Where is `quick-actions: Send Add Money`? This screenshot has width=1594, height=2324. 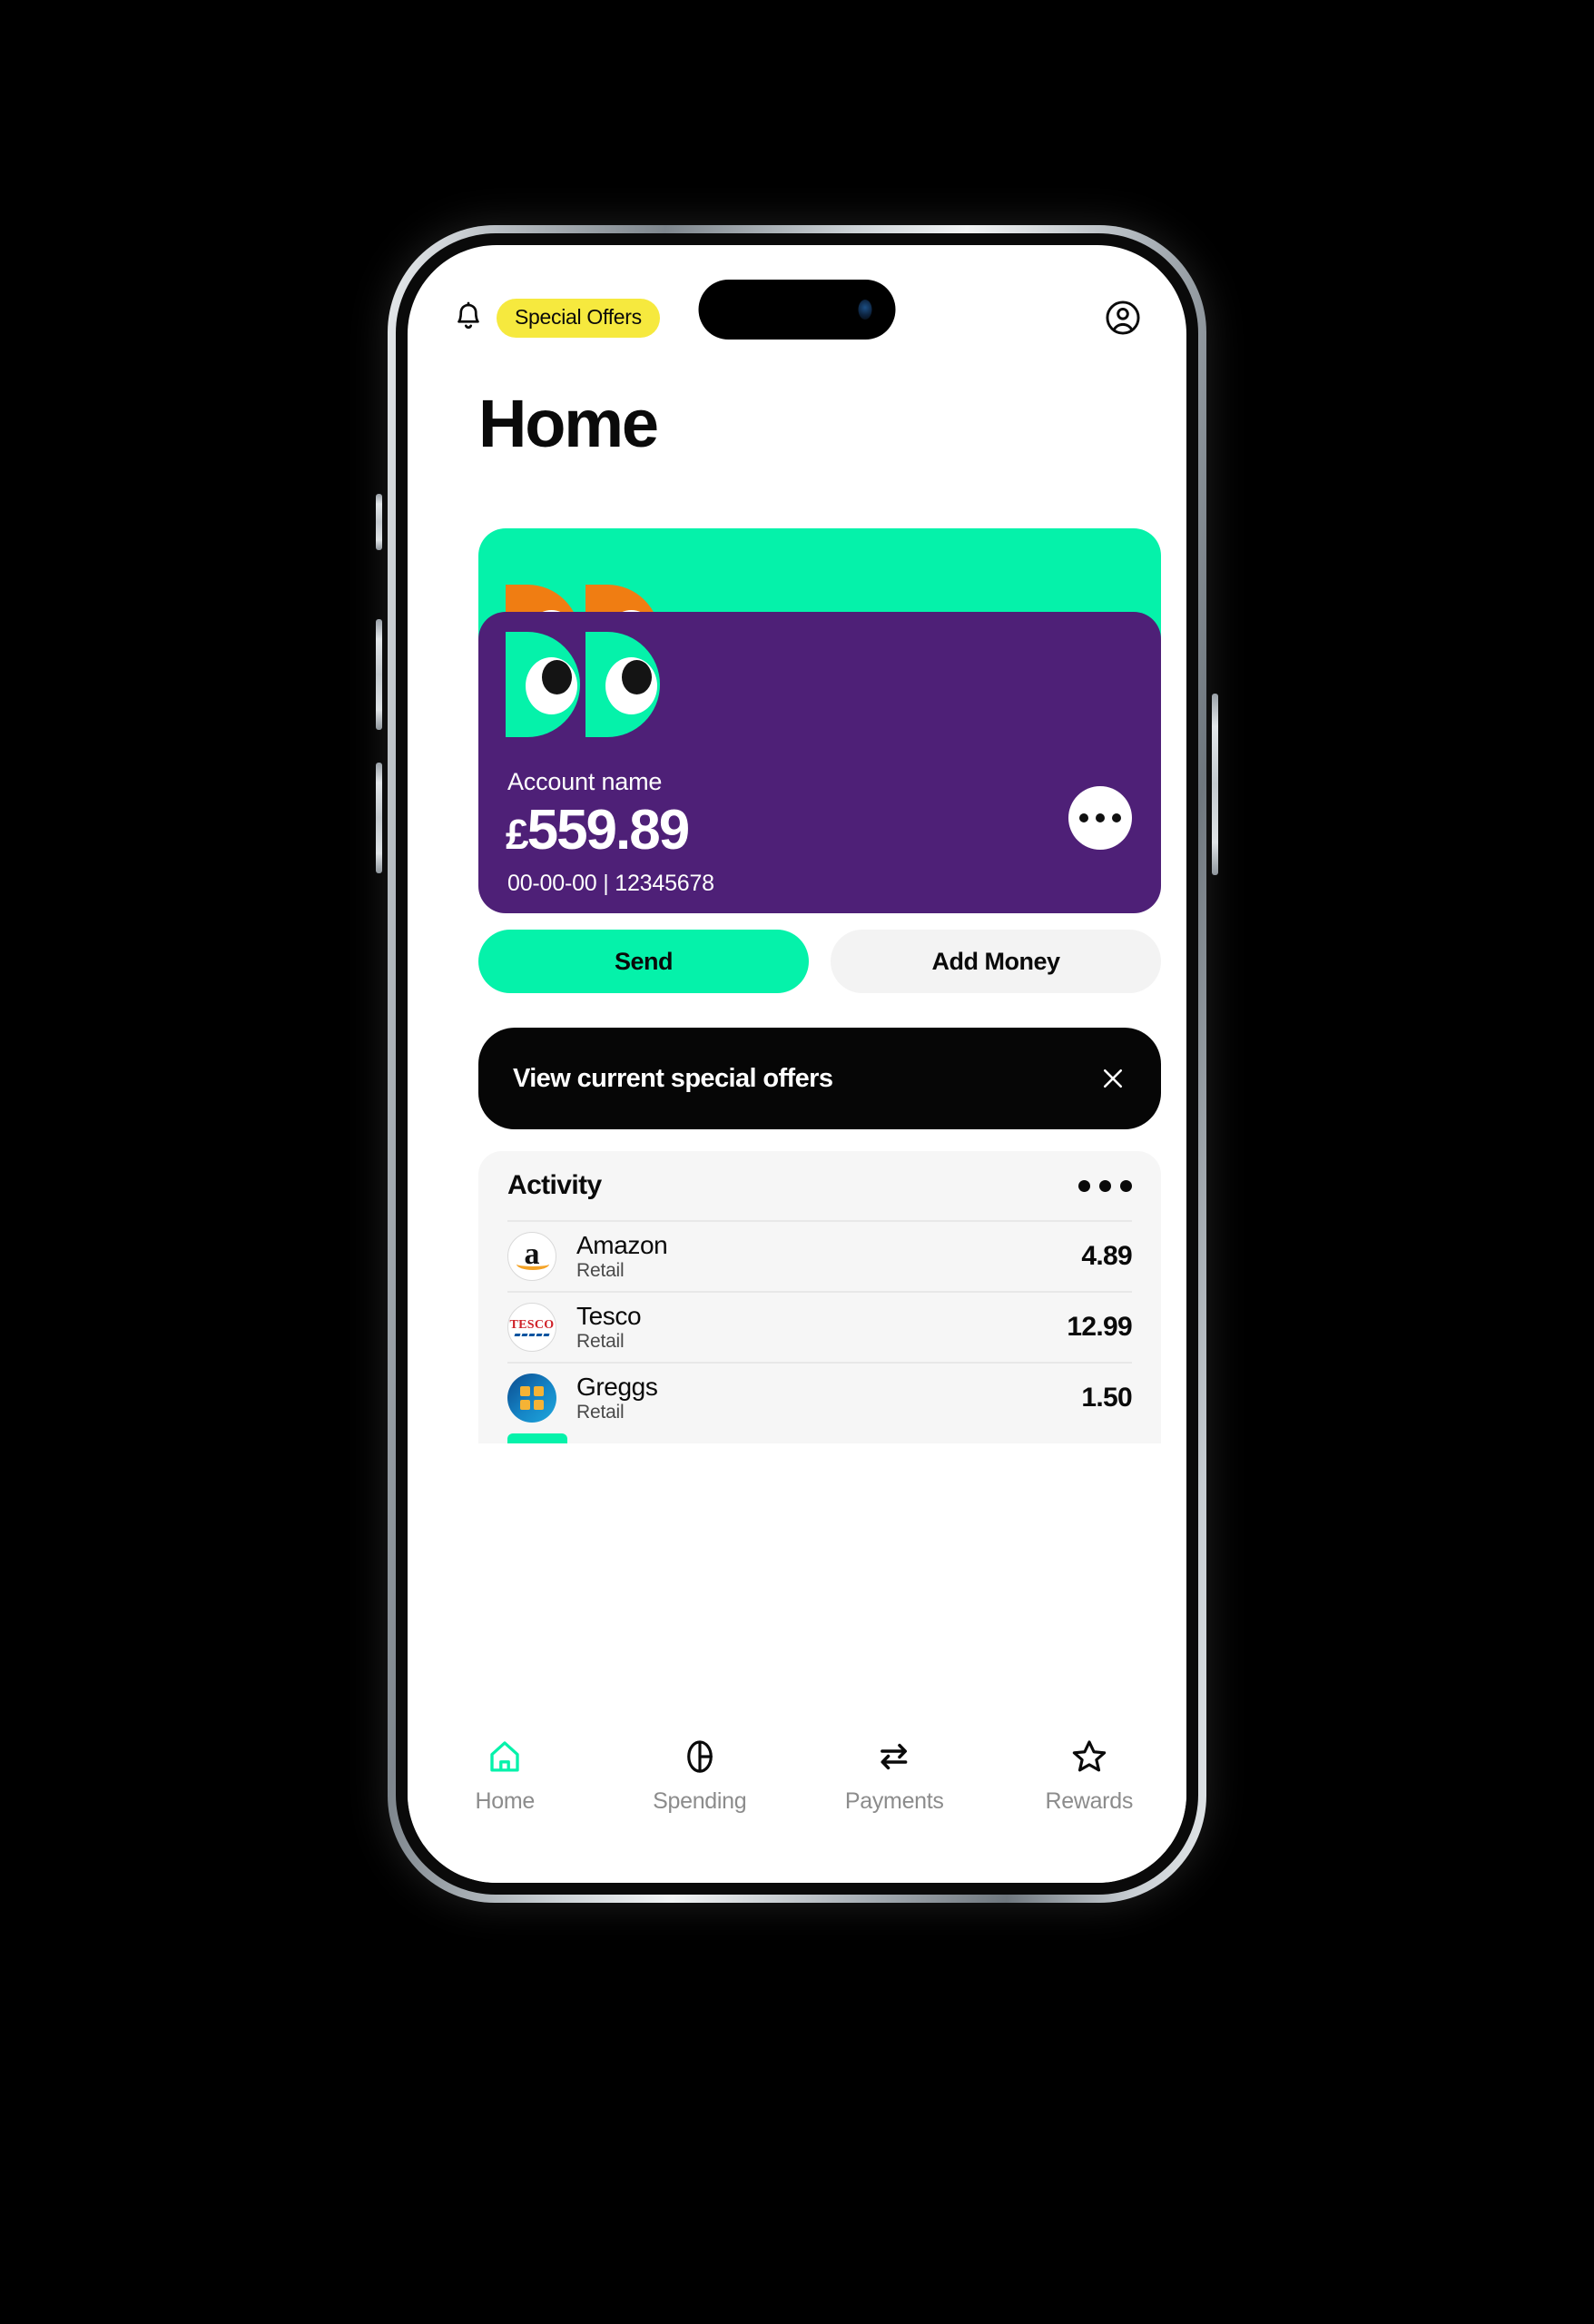
quick-actions: Send Add Money is located at coordinates (820, 961).